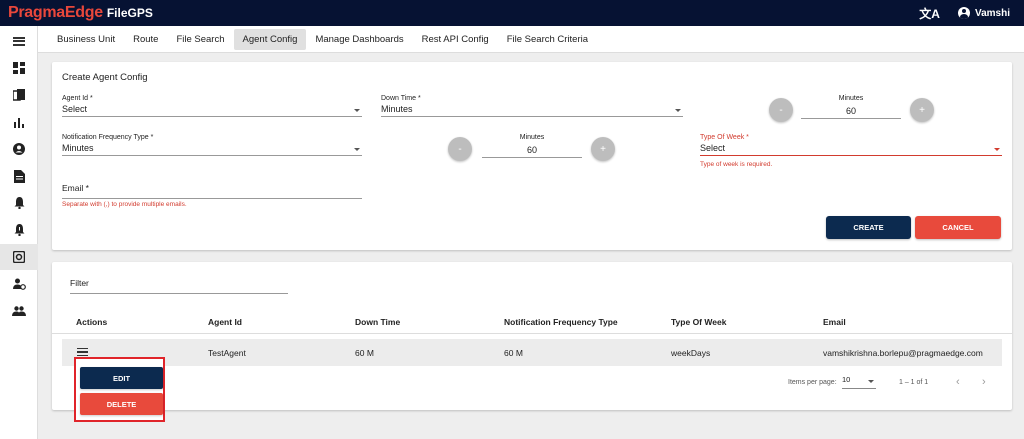 This screenshot has height=439, width=1024. I want to click on user-menu: Vamshi, so click(983, 13).